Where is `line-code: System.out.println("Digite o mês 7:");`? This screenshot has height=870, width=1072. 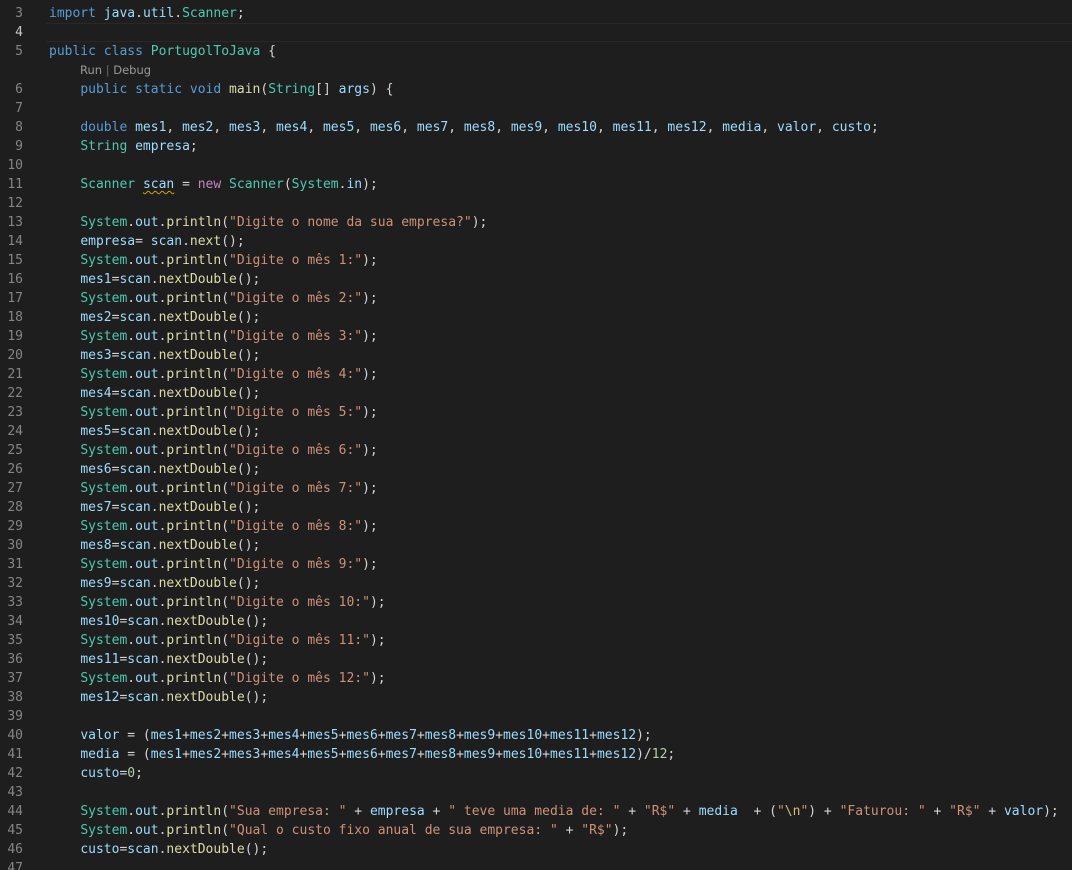
line-code: System.out.println("Digite o mês 7:"); is located at coordinates (213, 488).